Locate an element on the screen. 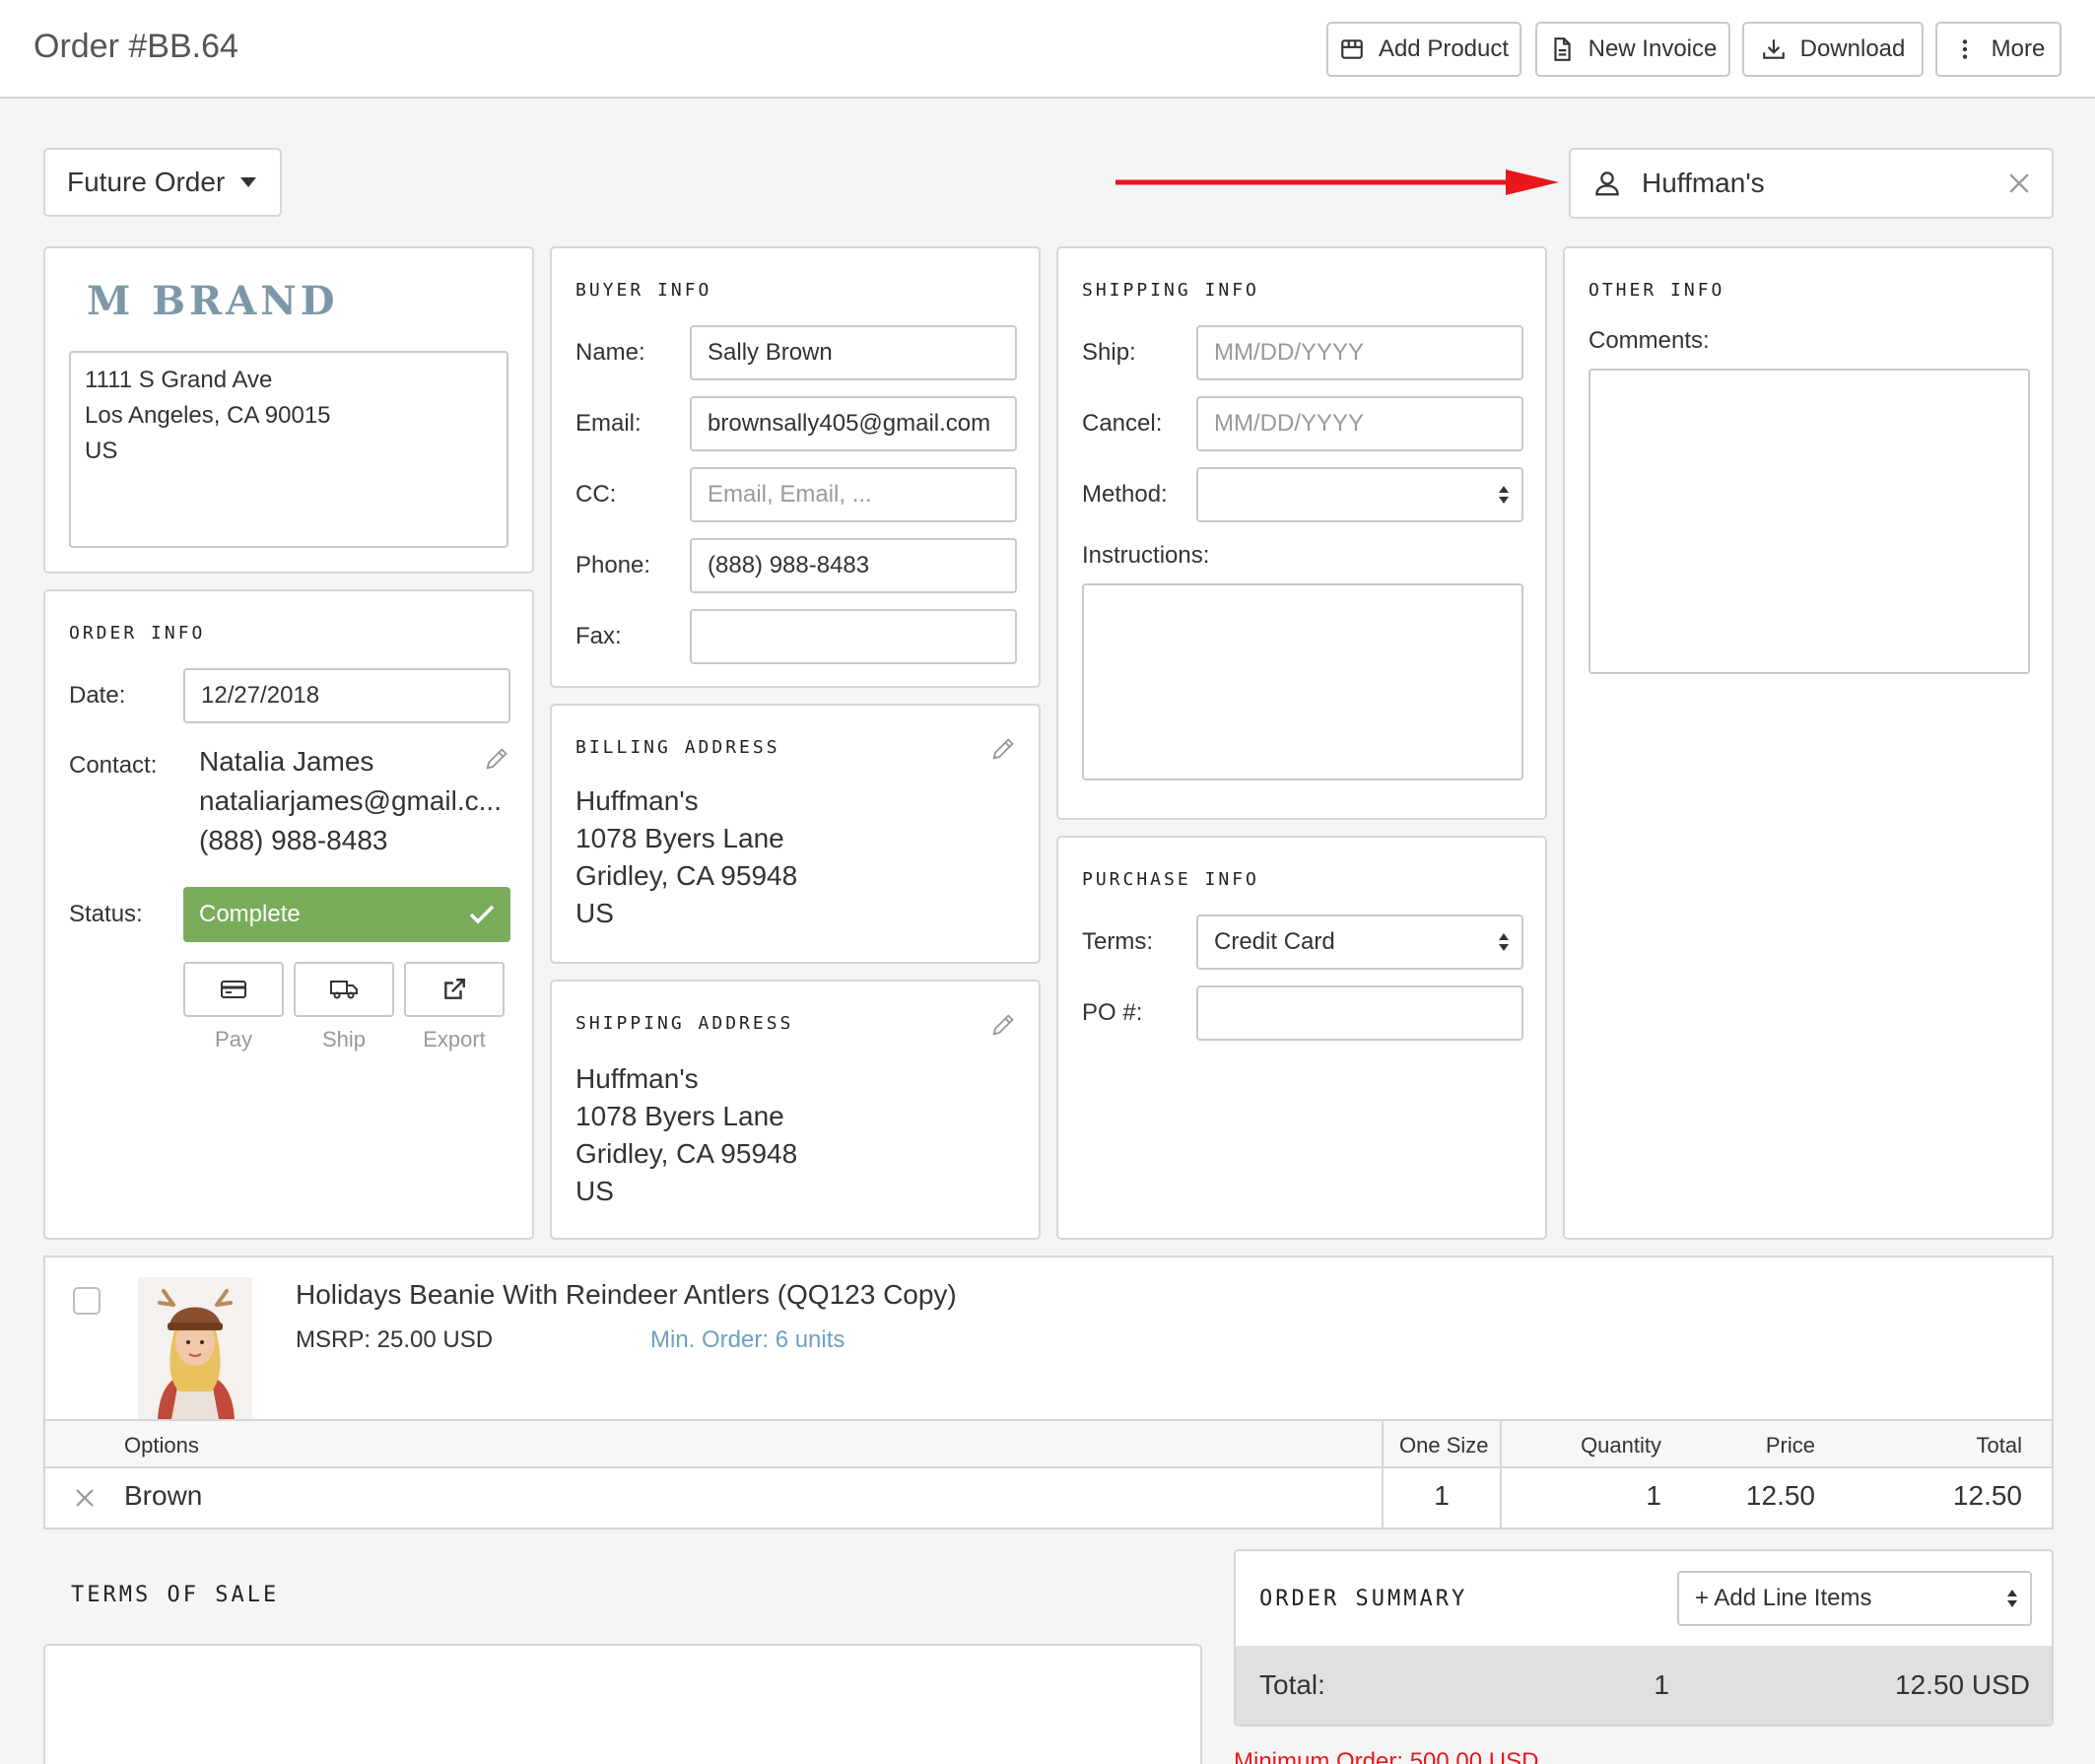 This screenshot has height=1764, width=2095. download-button: Download is located at coordinates (1833, 49).